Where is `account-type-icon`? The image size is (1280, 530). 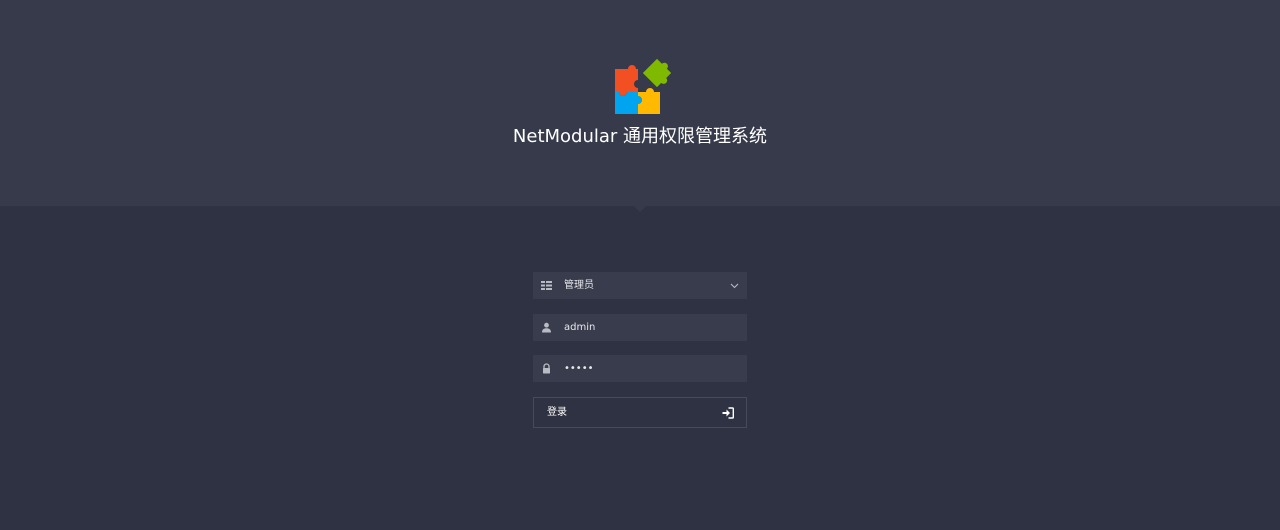
account-type-icon is located at coordinates (546, 285).